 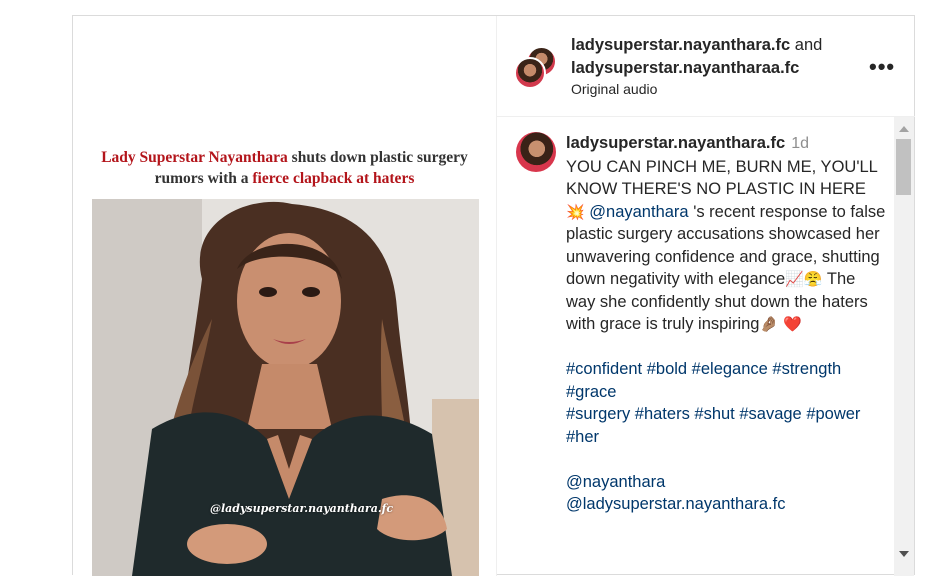 What do you see at coordinates (333, 178) in the screenshot?
I see `headline-red-2: fierce clapback at haters` at bounding box center [333, 178].